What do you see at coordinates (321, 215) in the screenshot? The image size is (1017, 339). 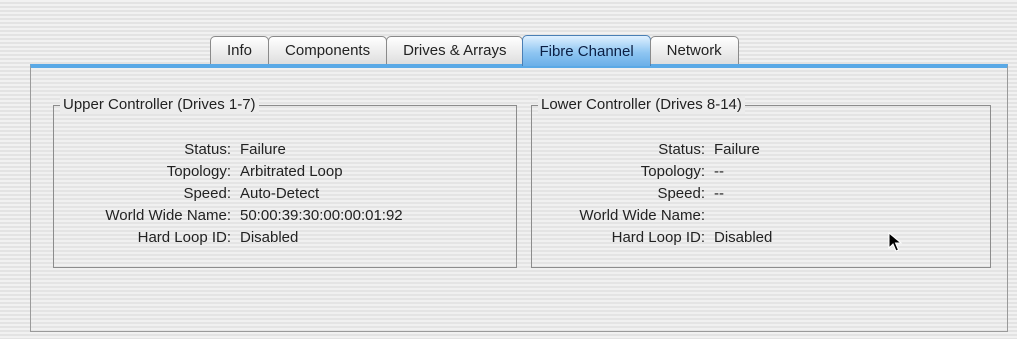 I see `world-wide-name-value: 50:00:39:30:00:00:01:92` at bounding box center [321, 215].